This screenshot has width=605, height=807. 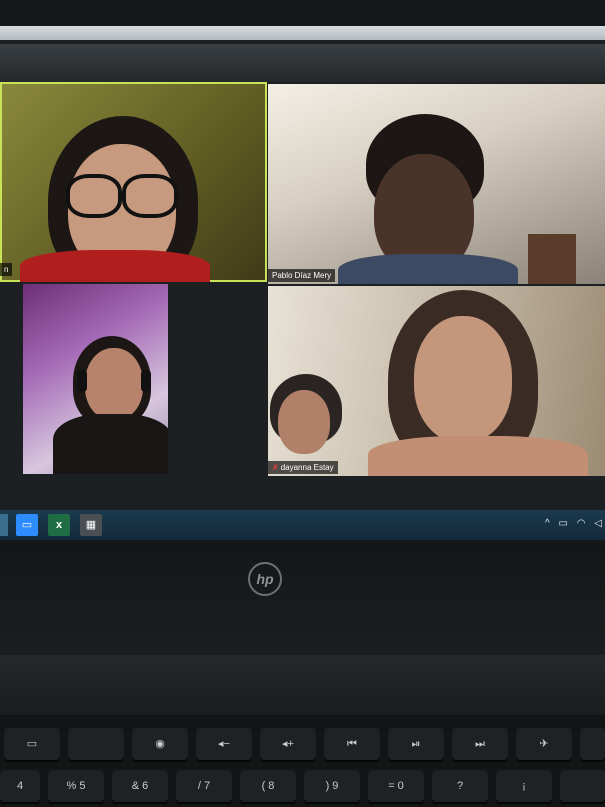 What do you see at coordinates (265, 579) in the screenshot?
I see `hp-logo: hp` at bounding box center [265, 579].